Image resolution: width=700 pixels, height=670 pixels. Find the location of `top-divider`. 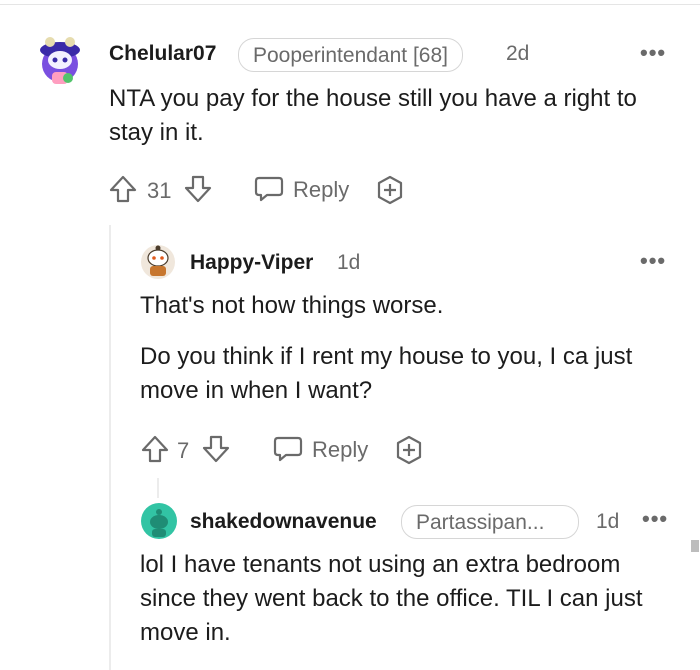

top-divider is located at coordinates (350, 4).